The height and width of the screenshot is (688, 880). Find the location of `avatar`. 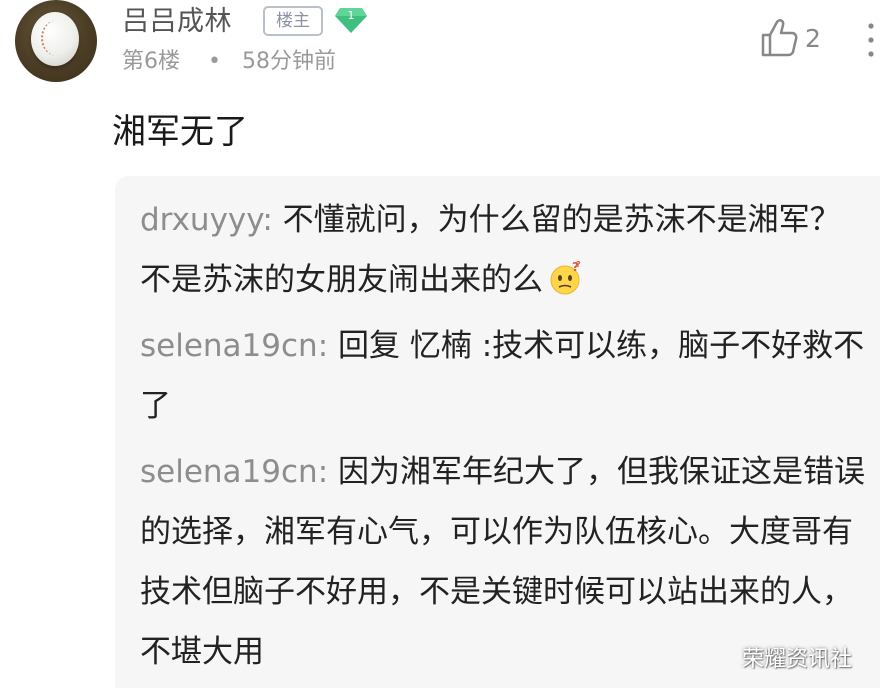

avatar is located at coordinates (56, 41).